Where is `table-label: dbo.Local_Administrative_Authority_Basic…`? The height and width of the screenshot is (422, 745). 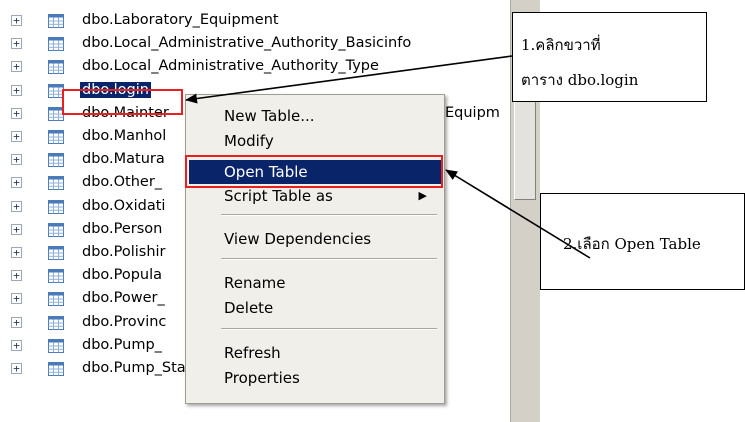
table-label: dbo.Local_Administrative_Authority_Basic… is located at coordinates (247, 43).